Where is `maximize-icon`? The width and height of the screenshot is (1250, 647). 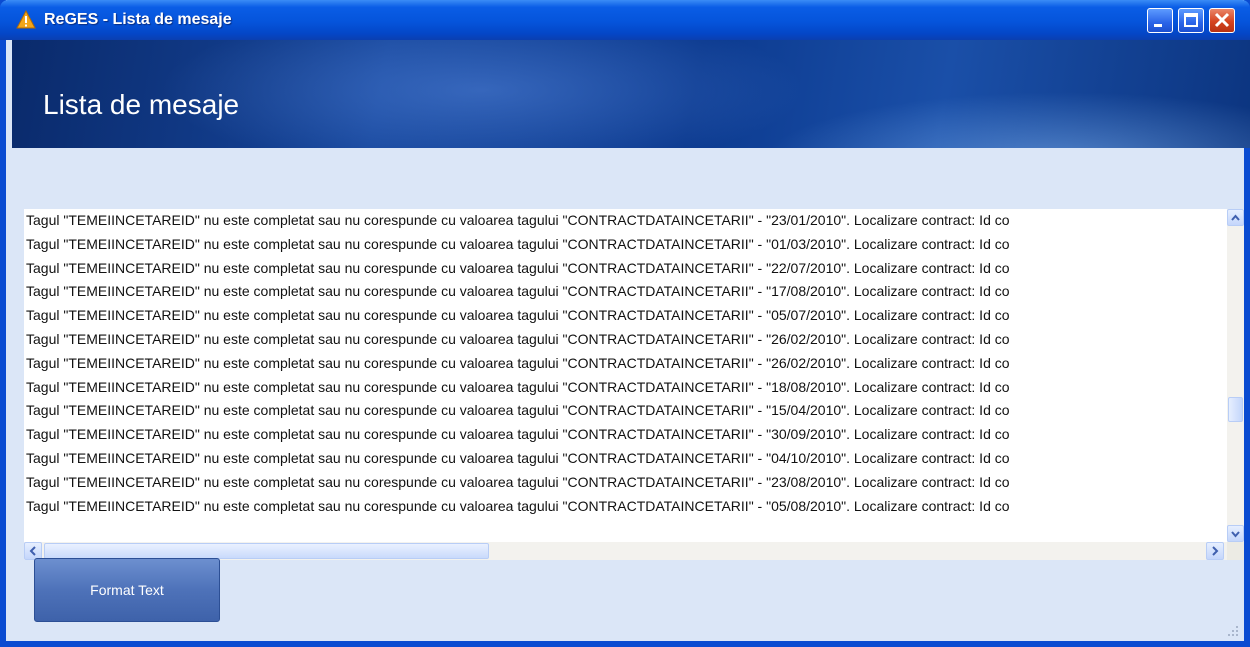
maximize-icon is located at coordinates (1191, 20).